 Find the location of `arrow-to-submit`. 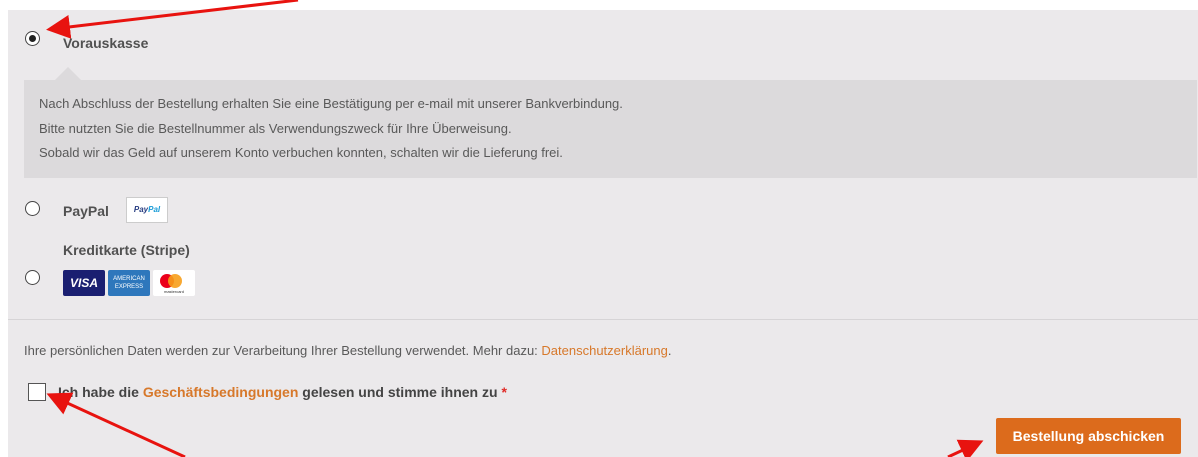

arrow-to-submit is located at coordinates (965, 448).